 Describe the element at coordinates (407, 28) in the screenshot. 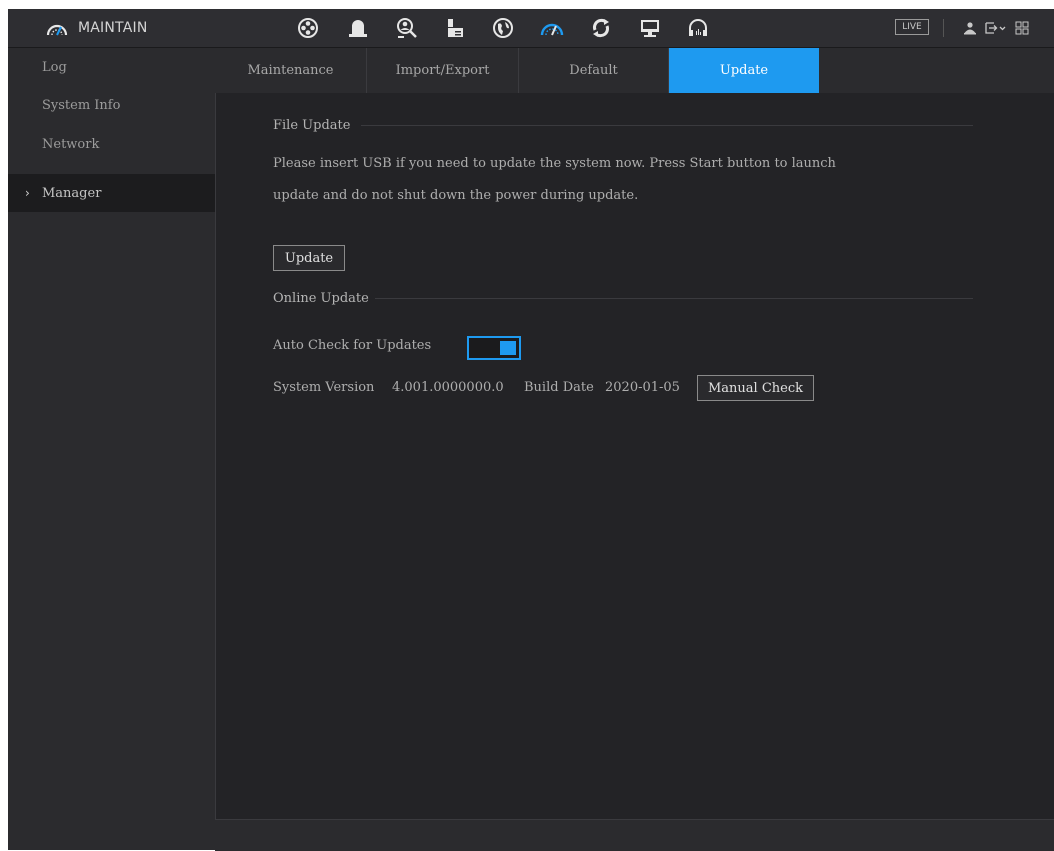

I see `search-person-icon` at that location.